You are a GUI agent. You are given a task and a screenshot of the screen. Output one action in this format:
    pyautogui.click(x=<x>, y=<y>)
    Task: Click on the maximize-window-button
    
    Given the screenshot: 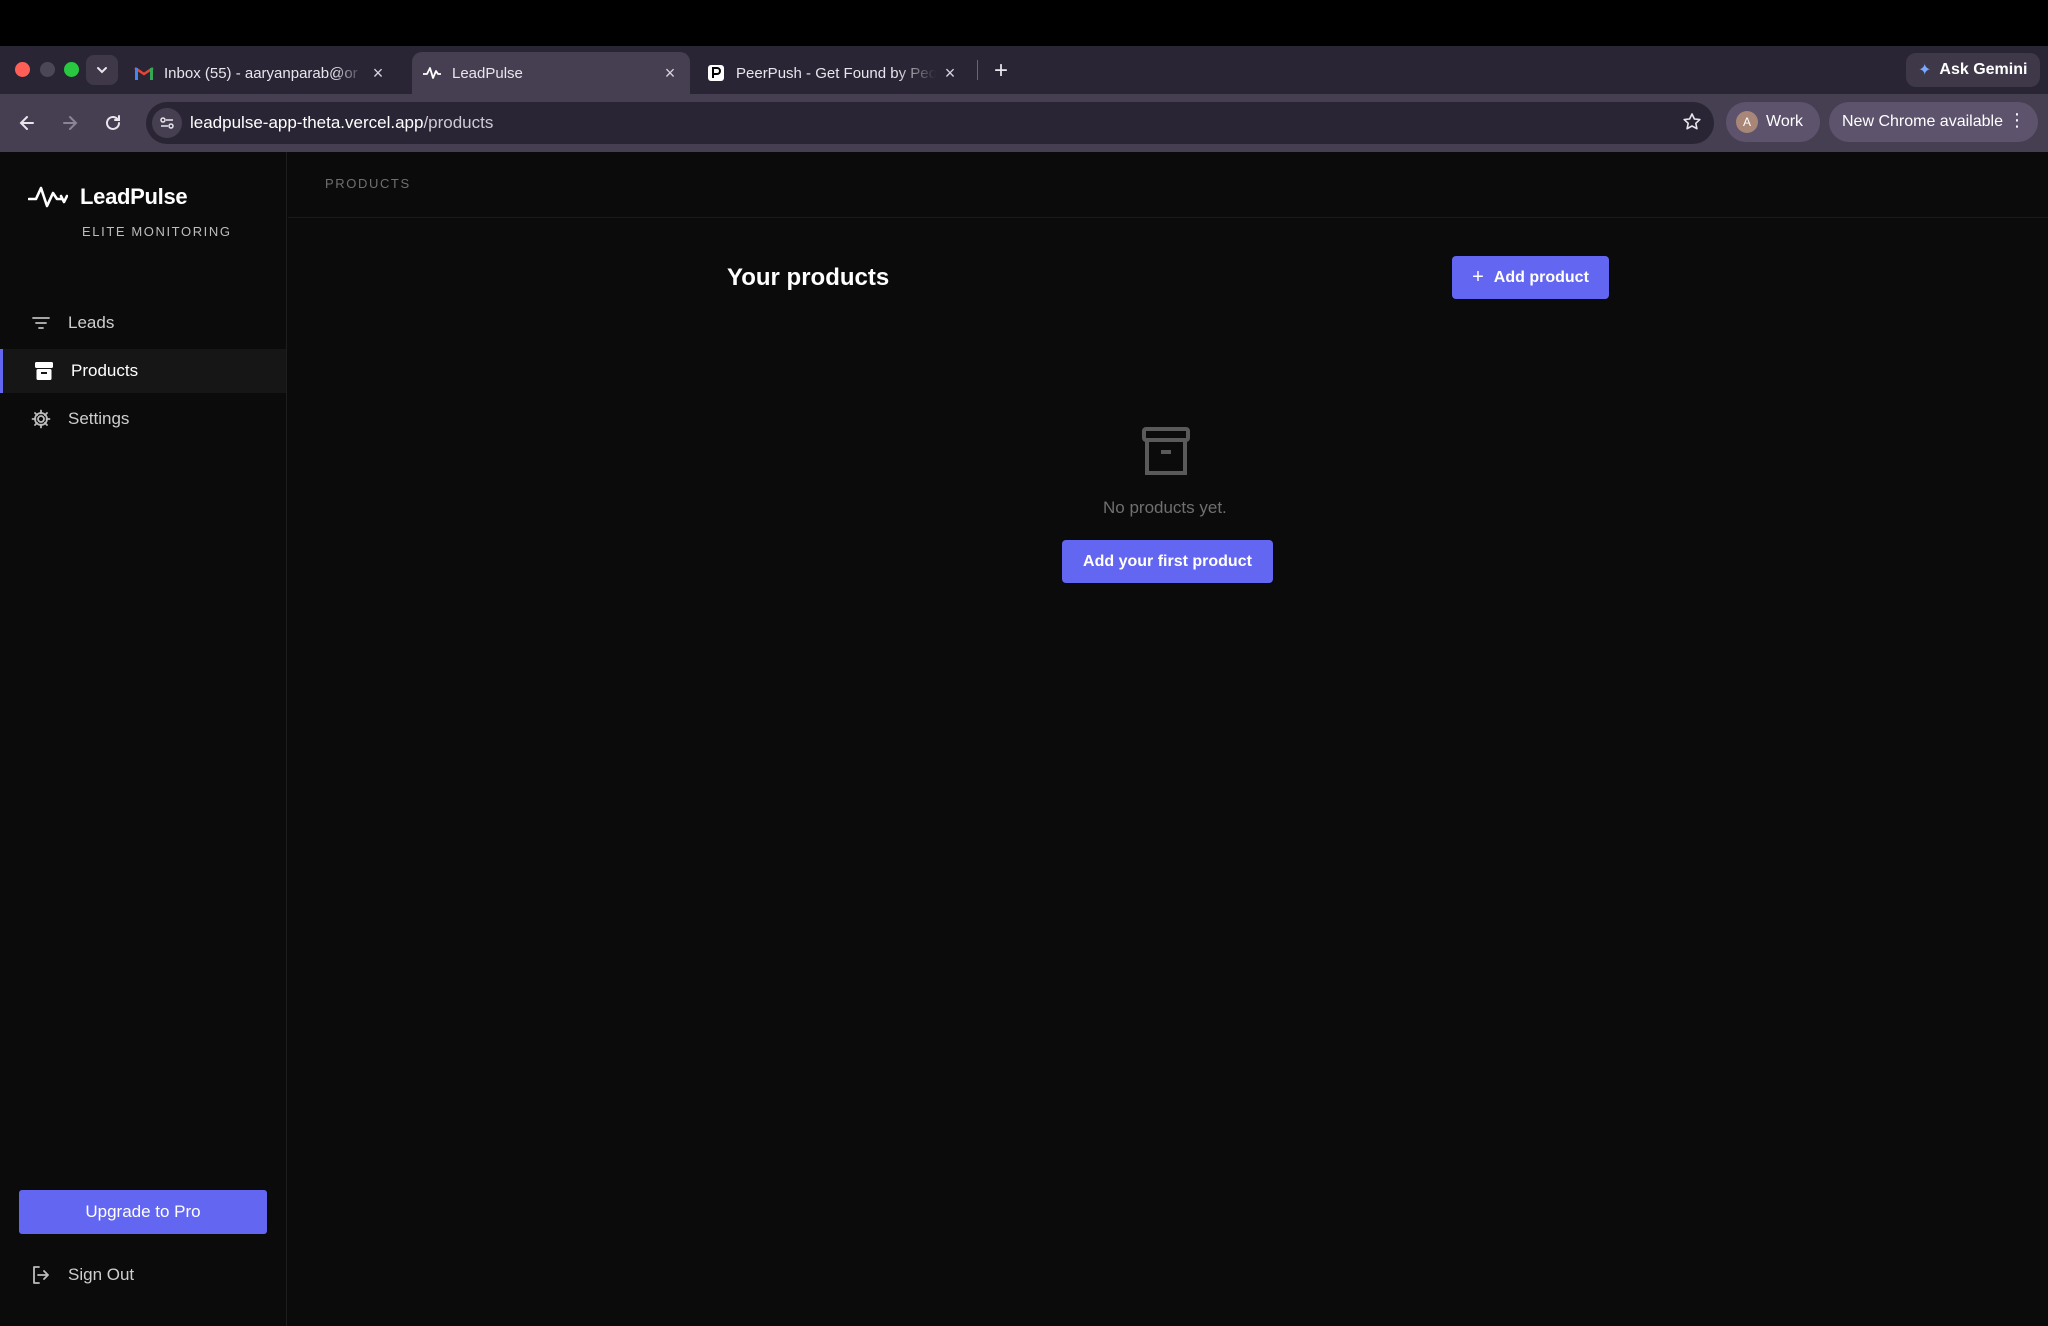 What is the action you would take?
    pyautogui.click(x=71, y=69)
    